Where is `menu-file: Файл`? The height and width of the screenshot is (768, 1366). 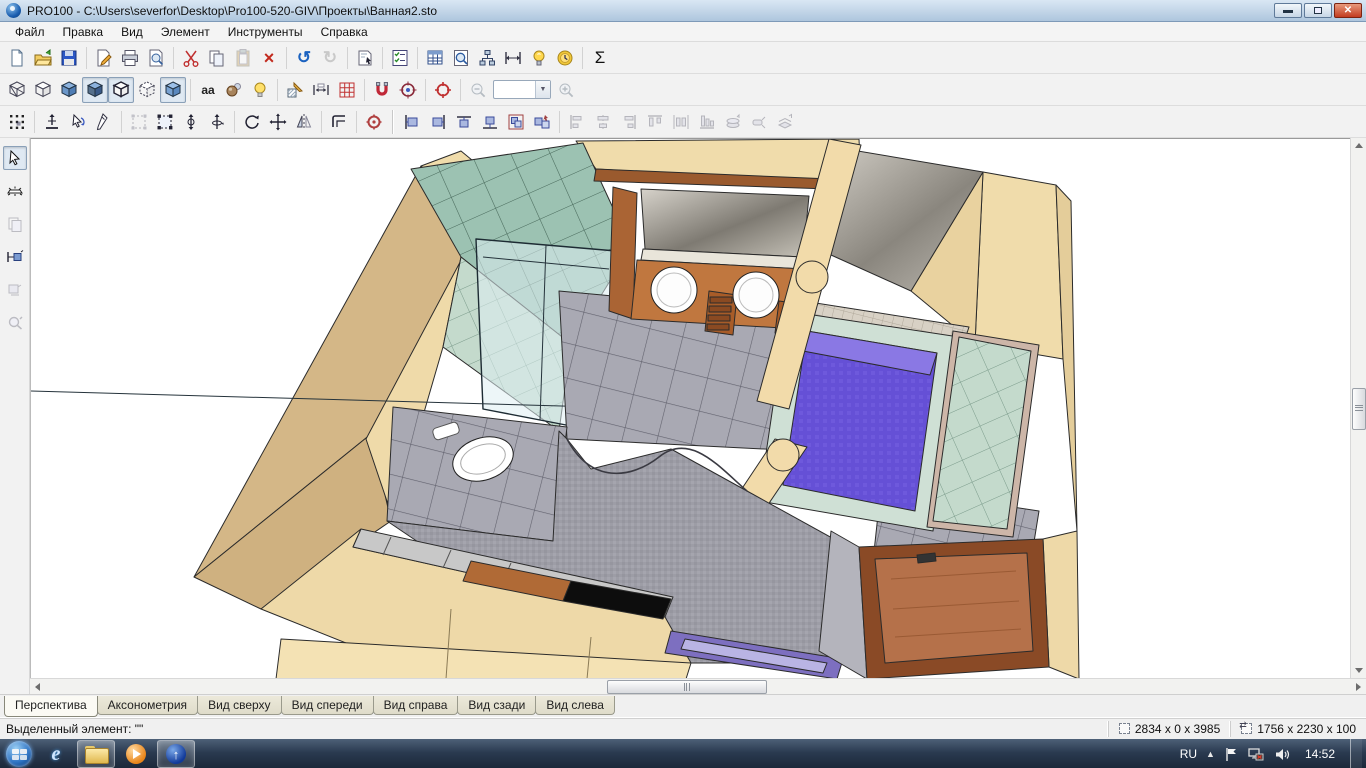
menu-file: Файл is located at coordinates (30, 32).